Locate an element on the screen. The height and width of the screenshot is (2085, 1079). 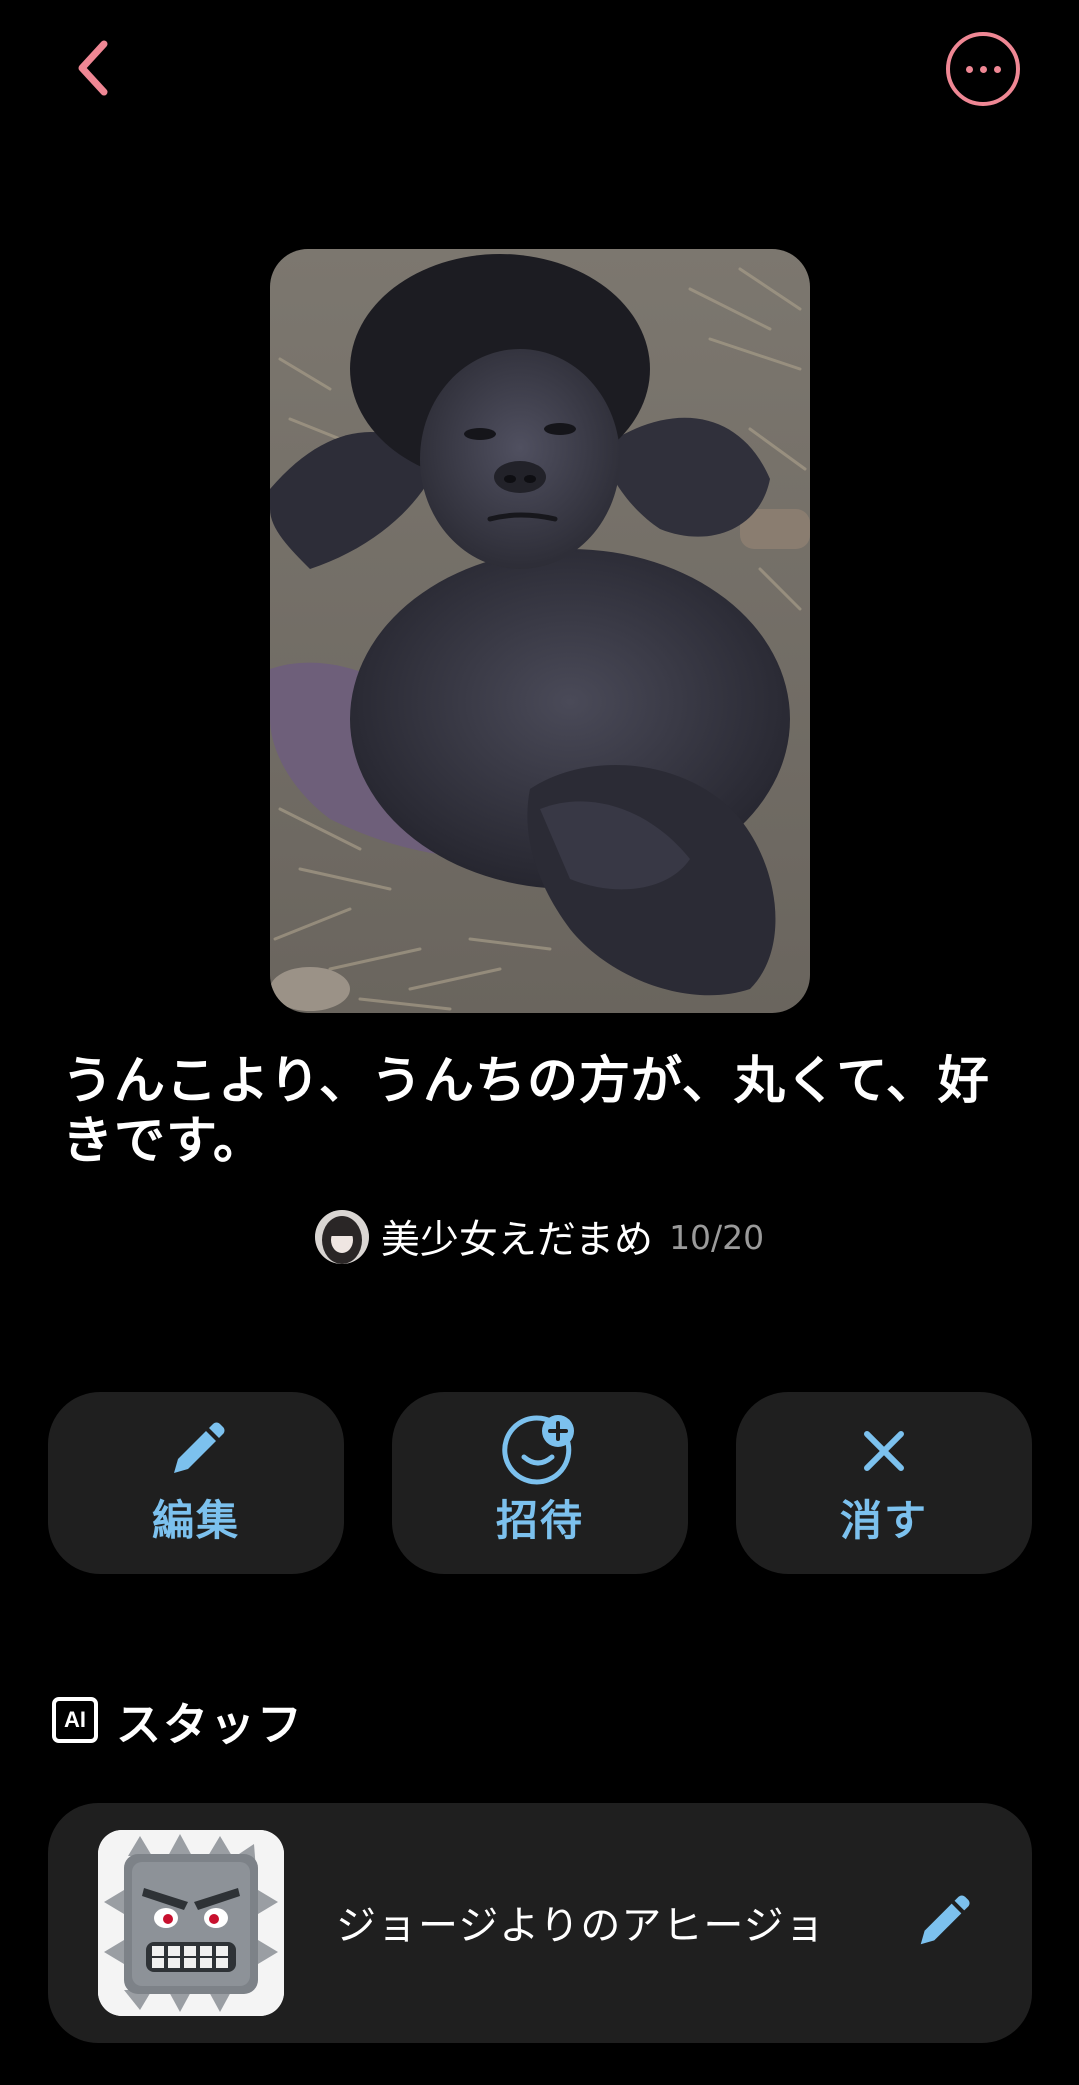
post-title: うんこより、うんちの方が、丸くて、好きです。 is located at coordinates (526, 1111).